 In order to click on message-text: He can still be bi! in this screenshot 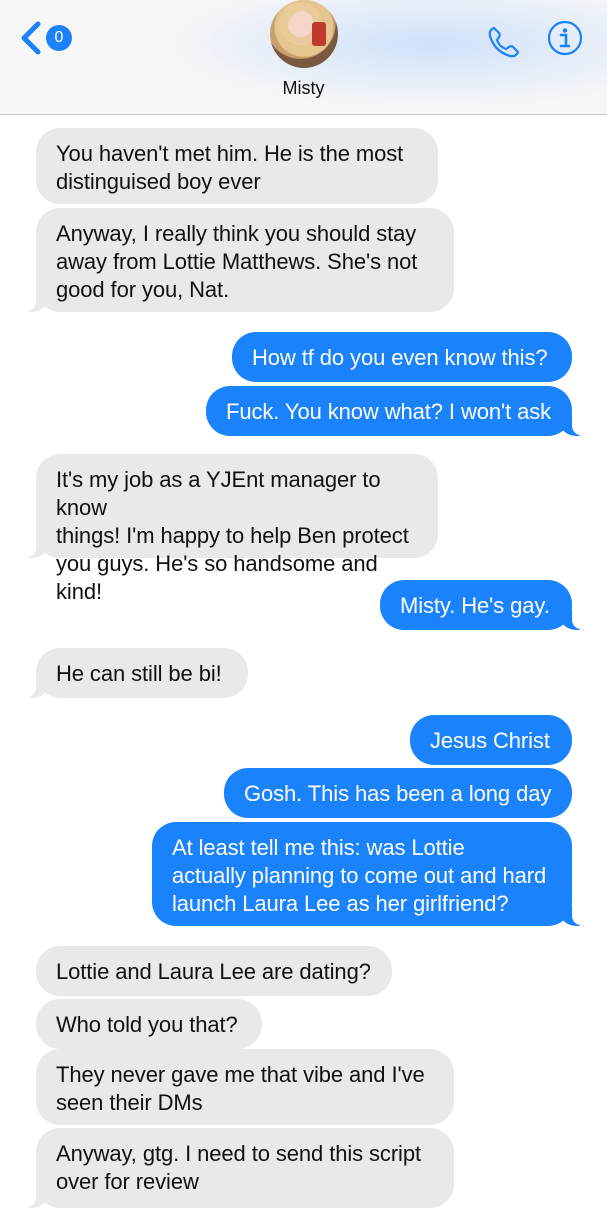, I will do `click(139, 673)`.